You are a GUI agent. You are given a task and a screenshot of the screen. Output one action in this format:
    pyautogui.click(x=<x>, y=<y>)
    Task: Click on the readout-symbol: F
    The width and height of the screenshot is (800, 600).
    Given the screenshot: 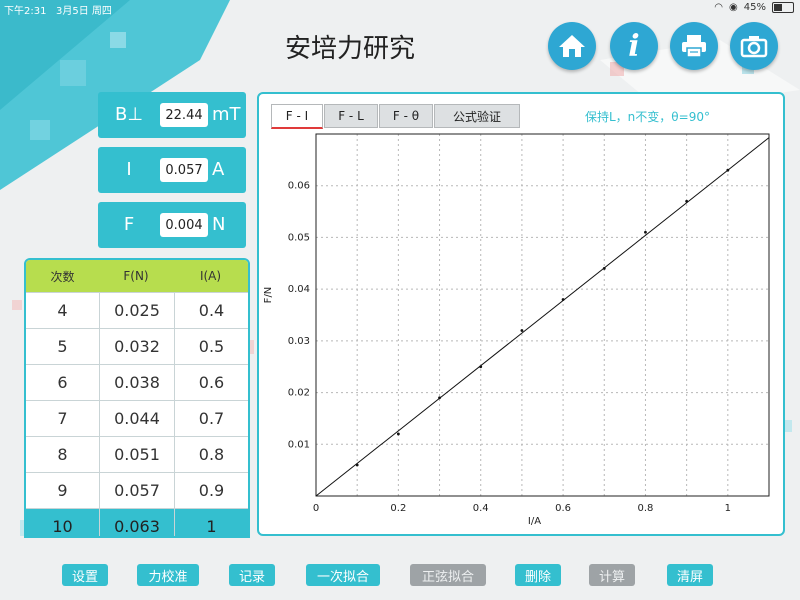 What is the action you would take?
    pyautogui.click(x=129, y=224)
    